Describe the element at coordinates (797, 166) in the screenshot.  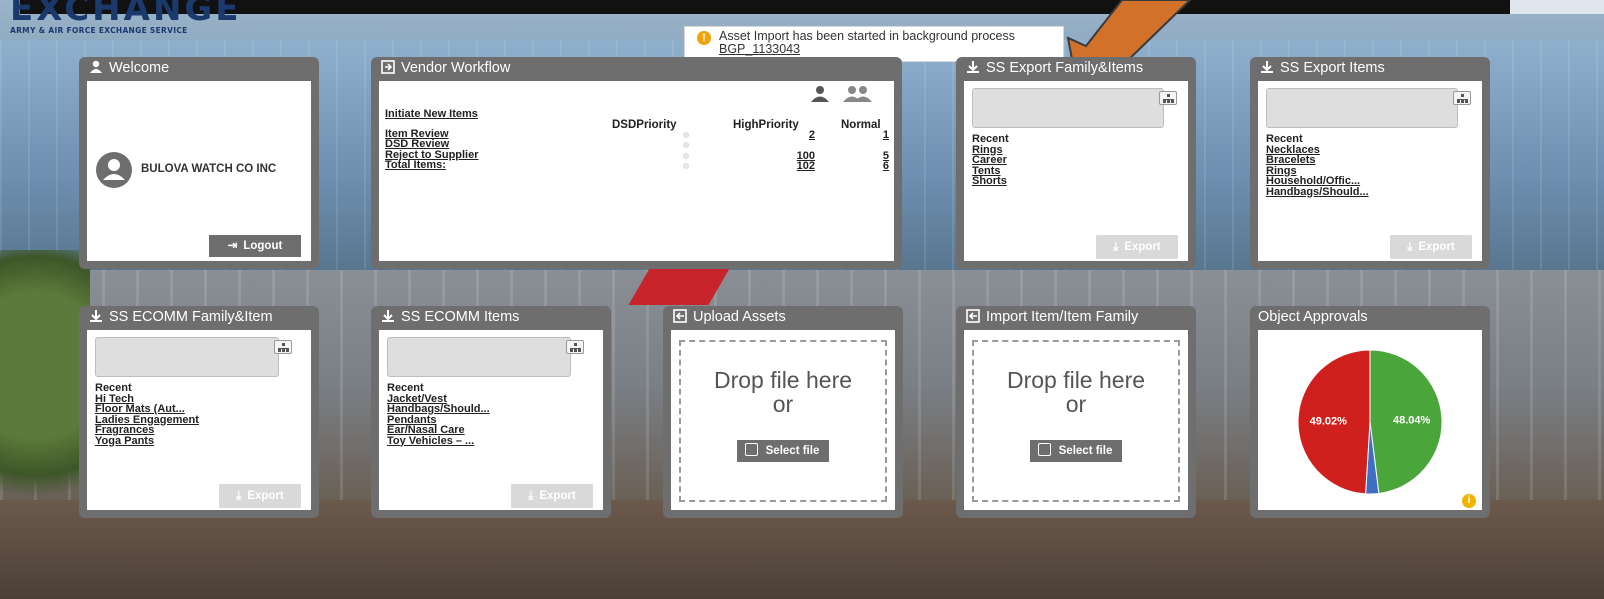
I see `total-high-count: 102` at that location.